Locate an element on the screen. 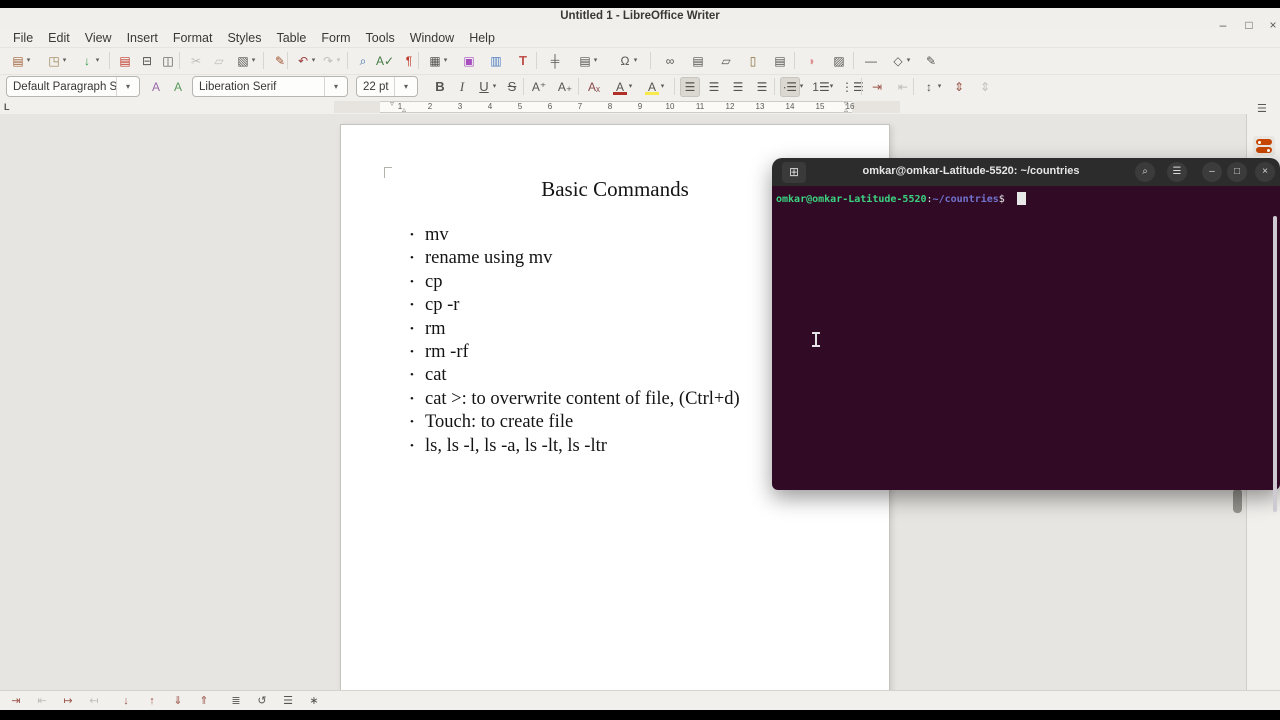  draw-functions-icon: ✎ is located at coordinates (931, 61).